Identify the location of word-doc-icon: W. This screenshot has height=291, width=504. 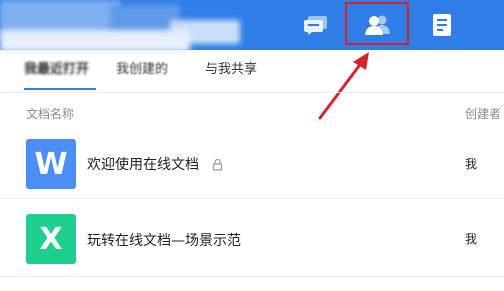
(51, 164).